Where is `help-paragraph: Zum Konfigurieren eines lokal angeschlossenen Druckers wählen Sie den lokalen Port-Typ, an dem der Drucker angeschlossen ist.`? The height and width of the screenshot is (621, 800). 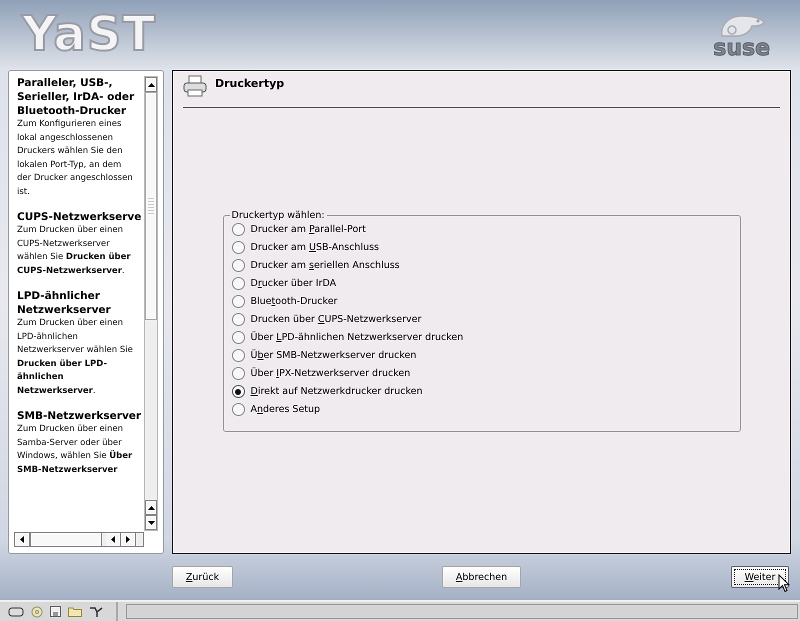 help-paragraph: Zum Konfigurieren eines lokal angeschlossenen Druckers wählen Sie den lokalen Port-Typ, an dem der Drucker angeschlossen ist. is located at coordinates (75, 158).